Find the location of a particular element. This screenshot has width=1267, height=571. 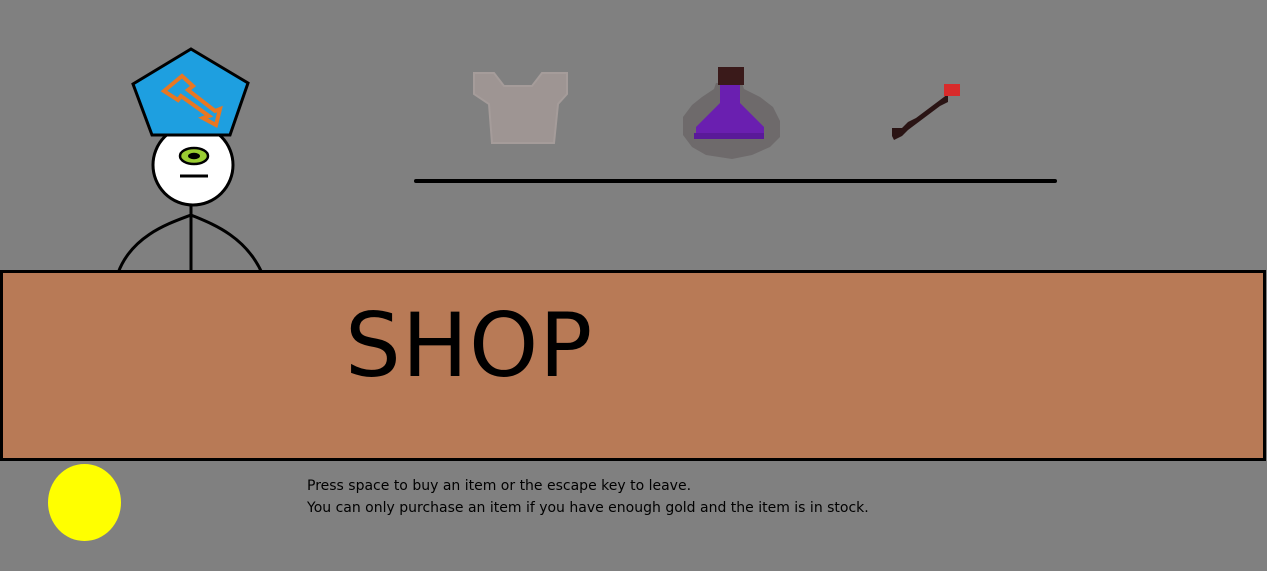

shopkeeper-head is located at coordinates (193, 165).